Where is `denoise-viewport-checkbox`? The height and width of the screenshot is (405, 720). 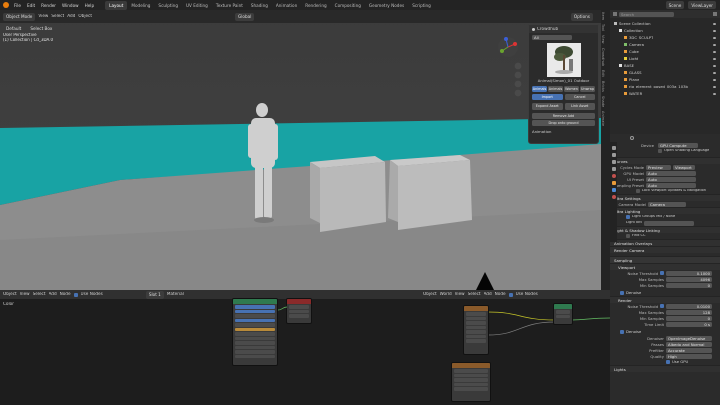
denoise-viewport-checkbox is located at coordinates (622, 293).